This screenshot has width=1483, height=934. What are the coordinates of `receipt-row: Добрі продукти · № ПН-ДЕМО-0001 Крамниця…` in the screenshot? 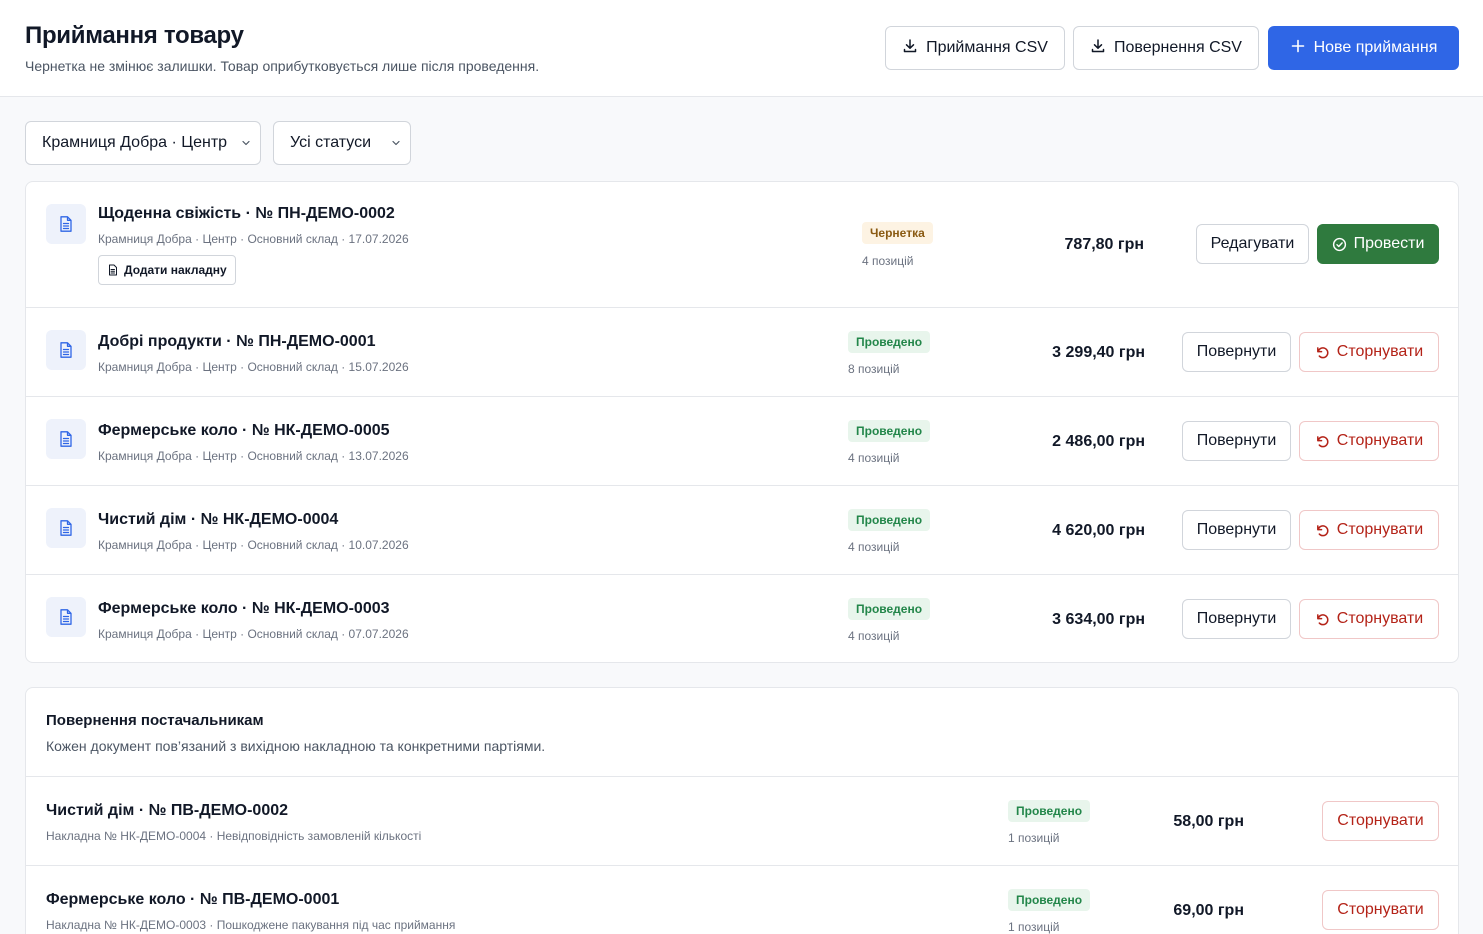 It's located at (742, 351).